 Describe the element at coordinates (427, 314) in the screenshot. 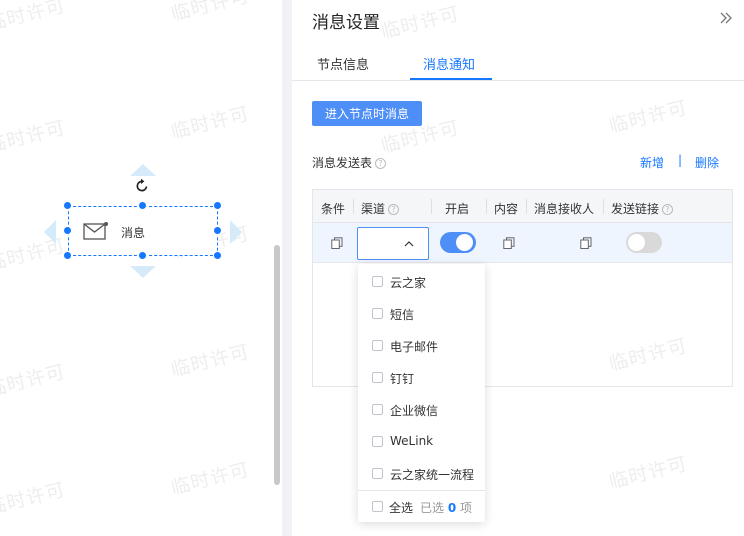

I see `channel-option-sms: 短信` at that location.